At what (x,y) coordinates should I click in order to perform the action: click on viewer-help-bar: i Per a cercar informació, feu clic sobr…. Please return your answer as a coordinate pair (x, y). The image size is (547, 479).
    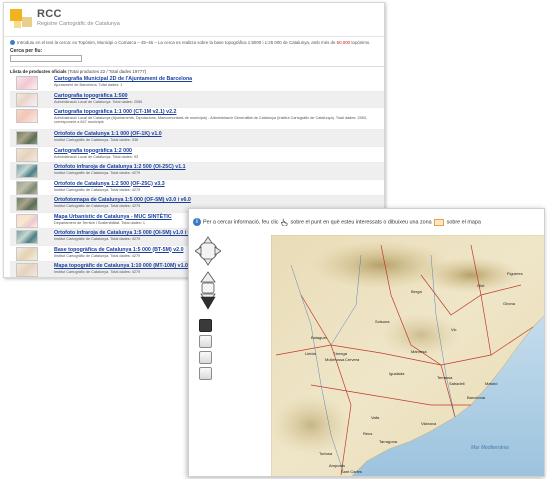
    Looking at the image, I should click on (366, 222).